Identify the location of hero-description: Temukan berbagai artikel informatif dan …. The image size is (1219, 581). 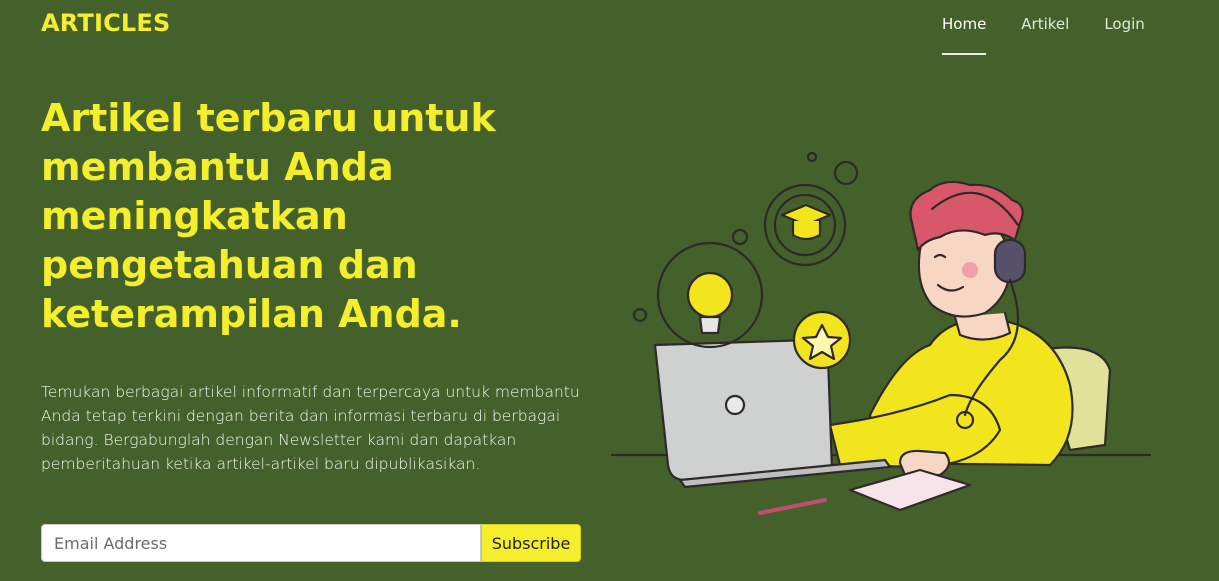
(310, 428).